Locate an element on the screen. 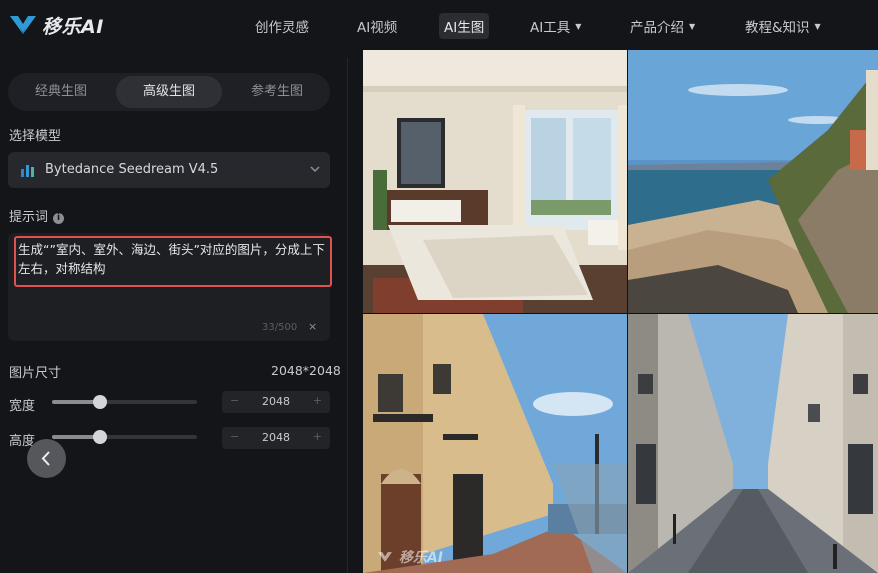  info-icon: i is located at coordinates (59, 218).